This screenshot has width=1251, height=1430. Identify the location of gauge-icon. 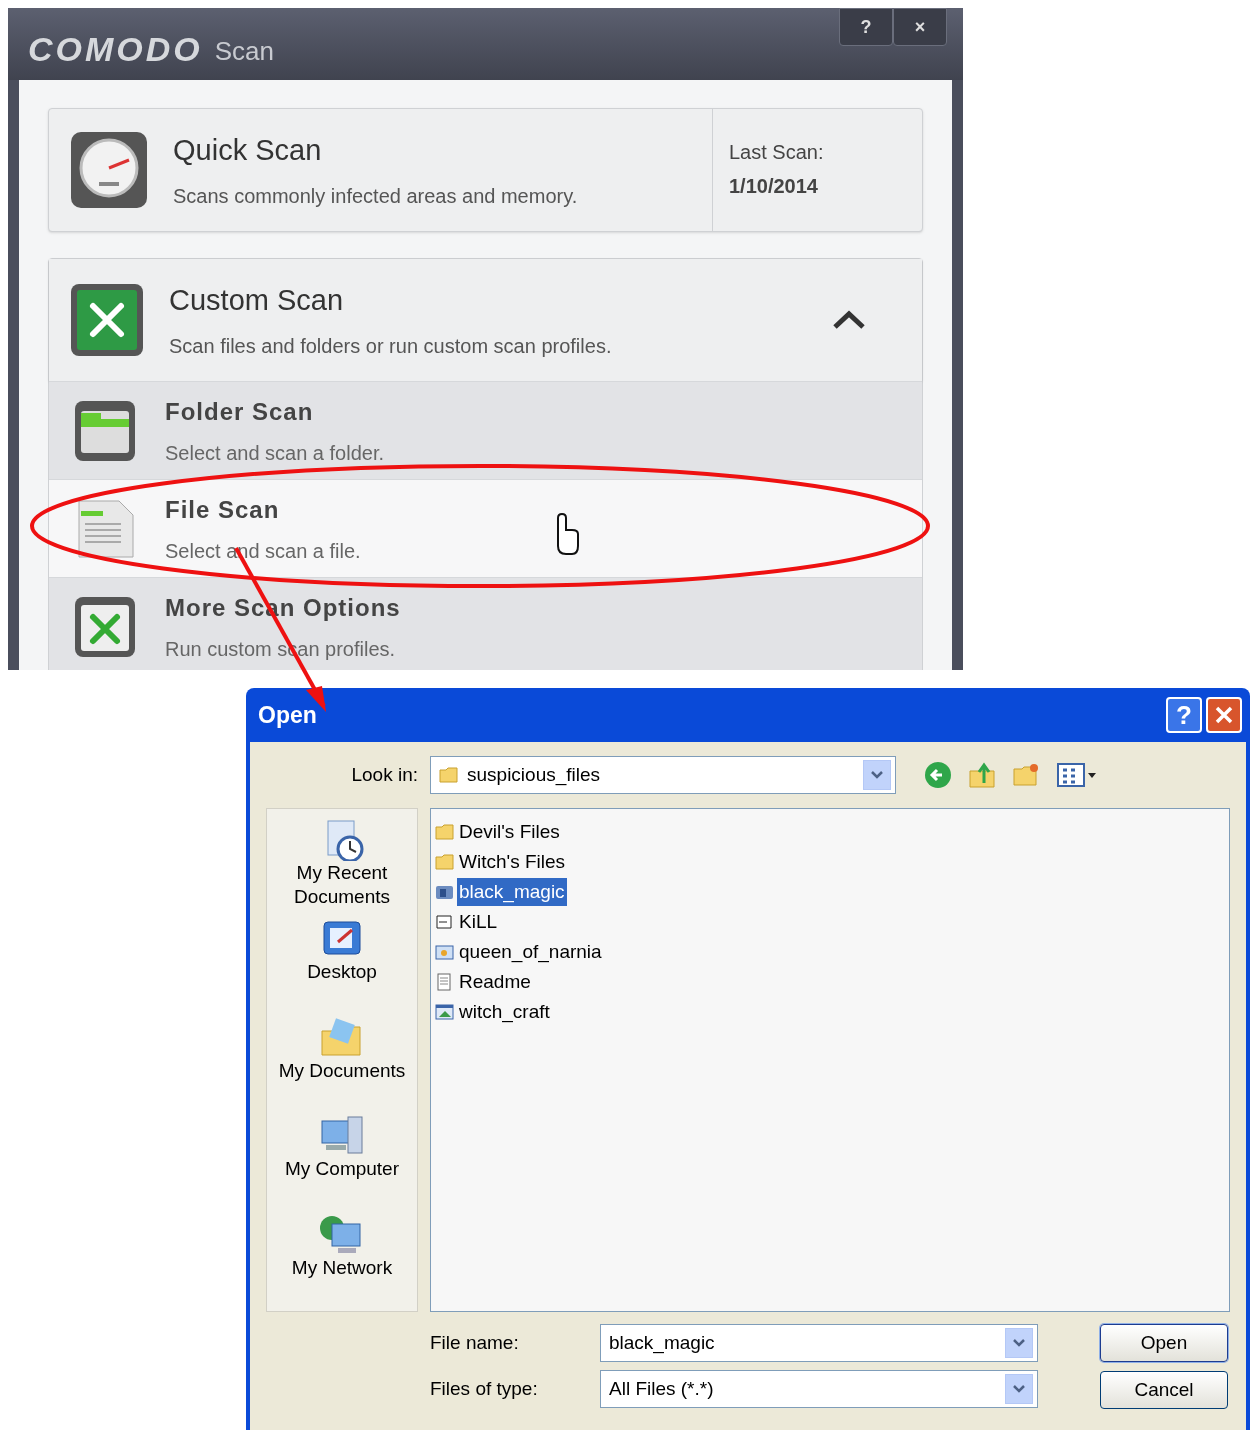
(109, 170).